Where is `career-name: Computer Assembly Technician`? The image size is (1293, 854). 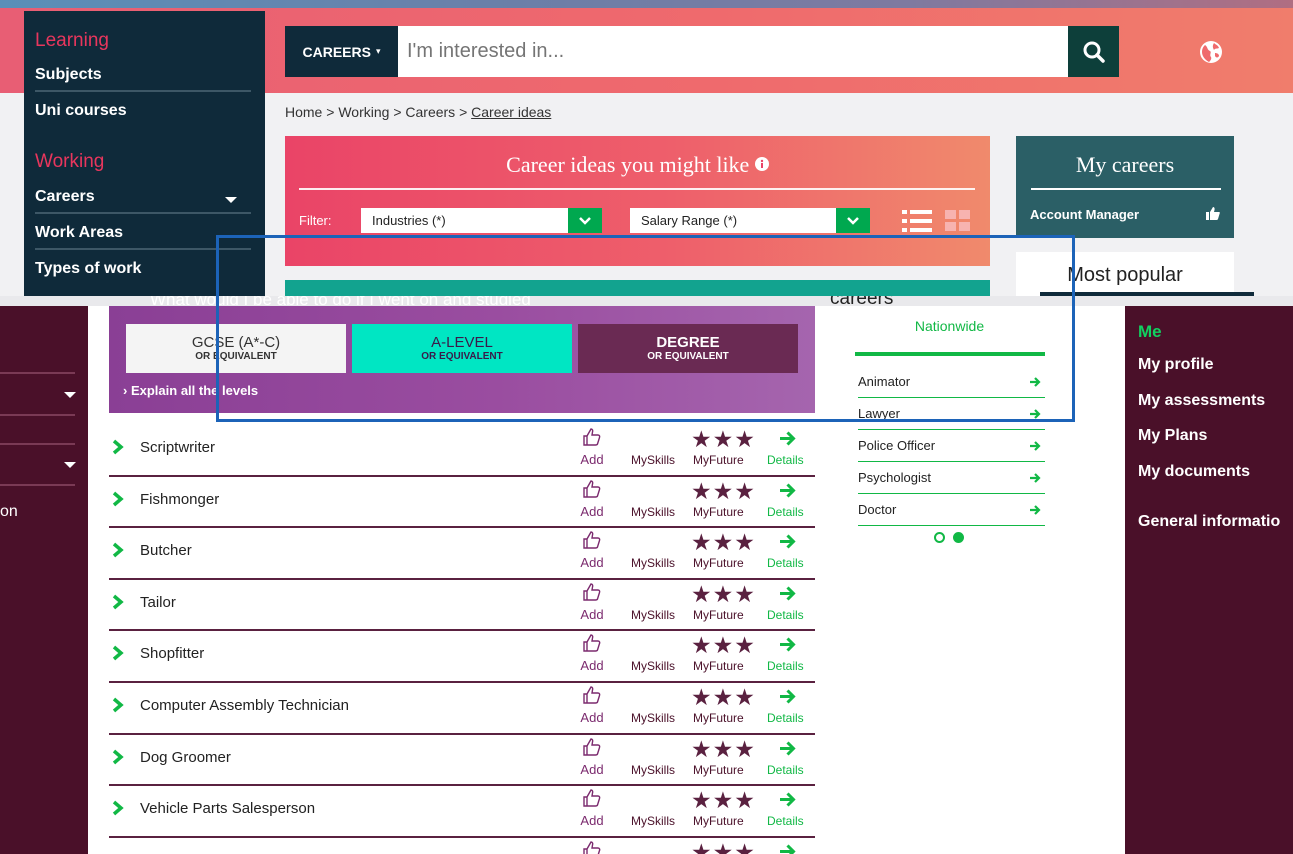
career-name: Computer Assembly Technician is located at coordinates (244, 705).